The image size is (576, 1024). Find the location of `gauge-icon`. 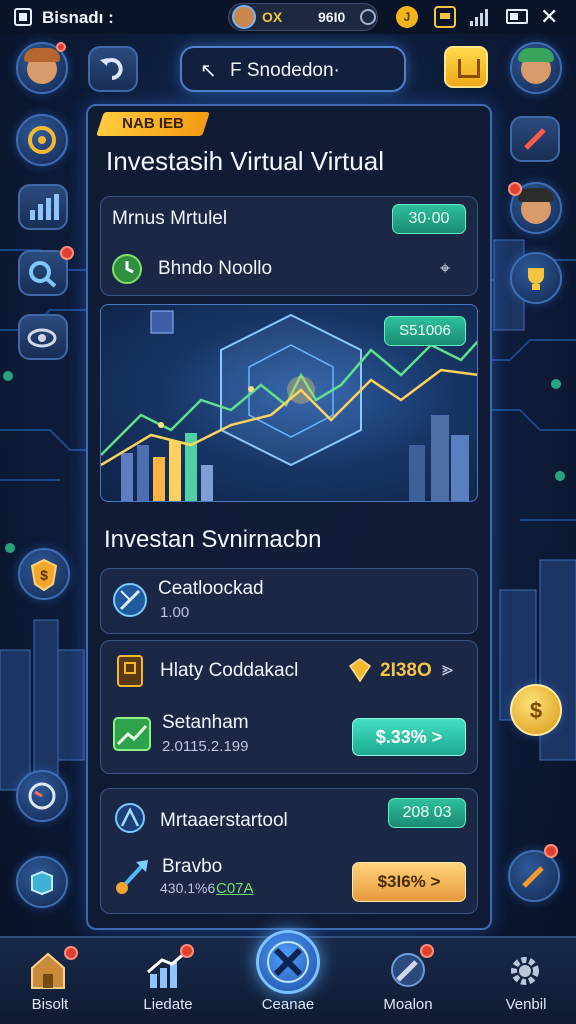

gauge-icon is located at coordinates (42, 796).